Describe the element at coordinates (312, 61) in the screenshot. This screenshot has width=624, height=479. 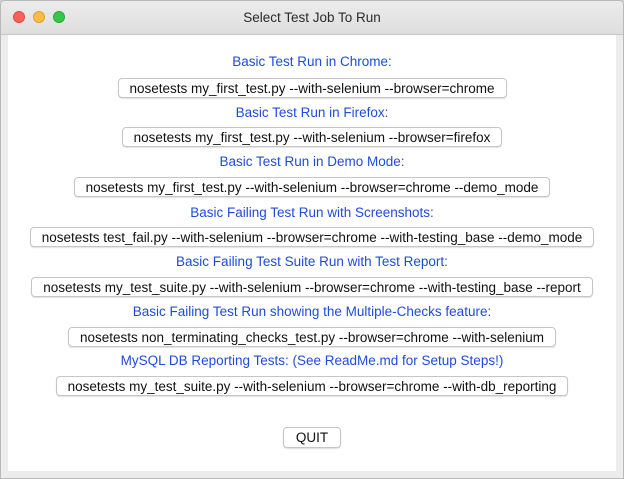
I see `job-label-chrome: Basic Test Run in Chrome:` at that location.